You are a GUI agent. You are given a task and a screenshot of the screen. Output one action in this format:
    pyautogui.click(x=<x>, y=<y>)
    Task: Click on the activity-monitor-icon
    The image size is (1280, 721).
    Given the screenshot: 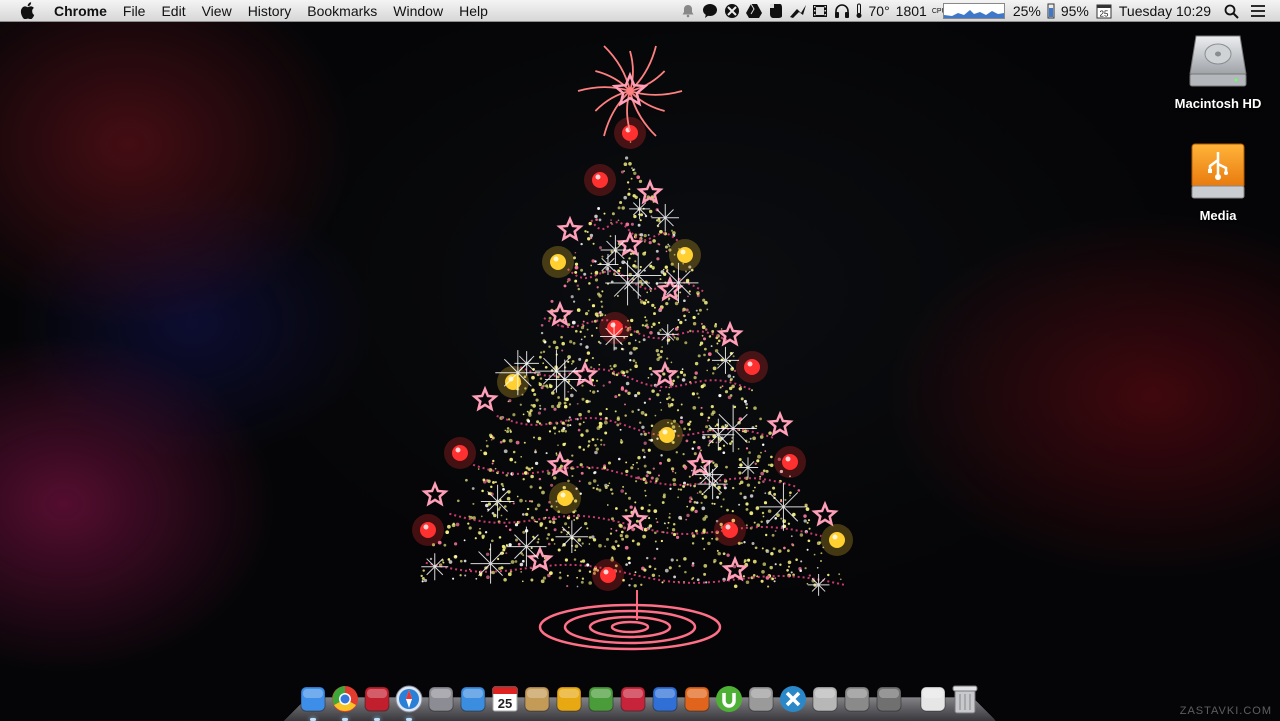 What is the action you would take?
    pyautogui.click(x=697, y=699)
    